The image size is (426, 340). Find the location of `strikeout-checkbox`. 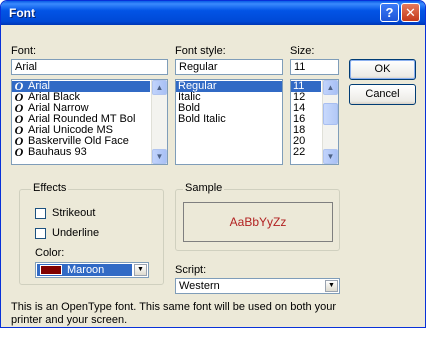

strikeout-checkbox is located at coordinates (40, 213).